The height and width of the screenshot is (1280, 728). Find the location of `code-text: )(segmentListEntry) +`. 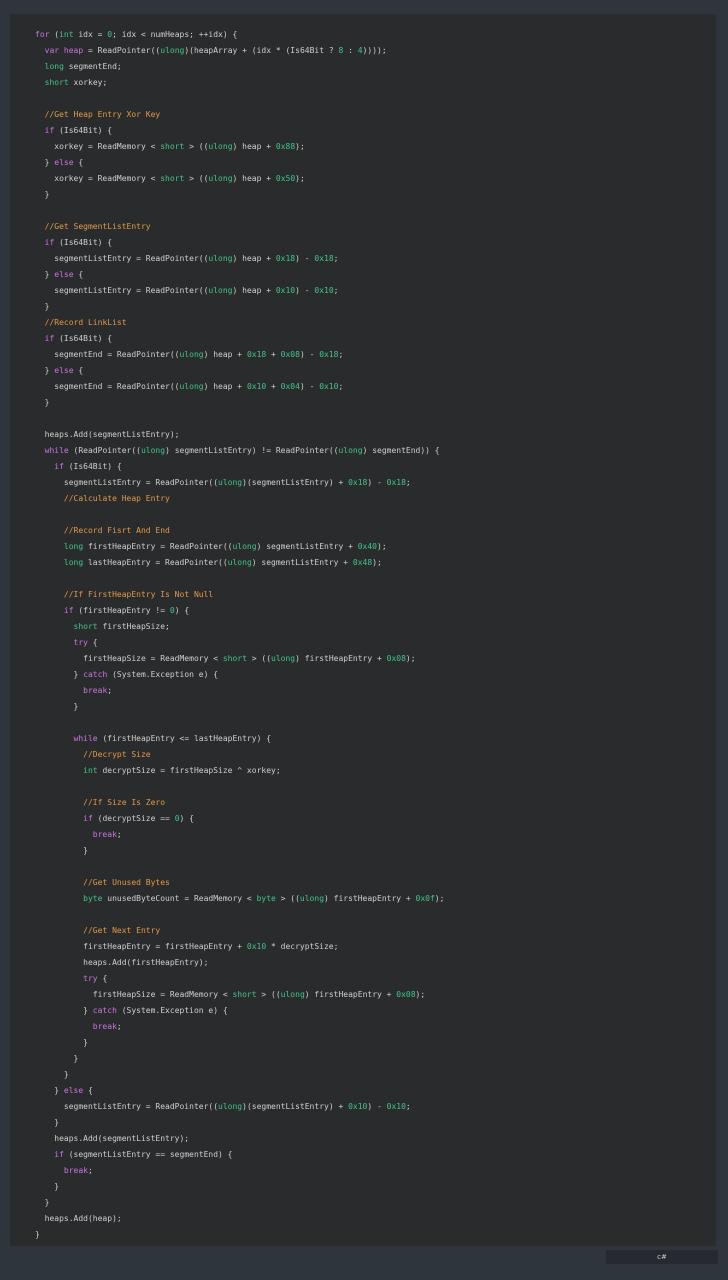

code-text: )(segmentListEntry) + is located at coordinates (295, 482).